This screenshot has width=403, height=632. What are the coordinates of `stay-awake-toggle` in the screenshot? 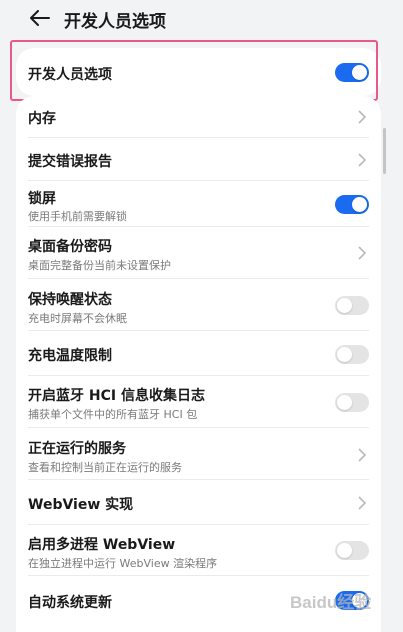 It's located at (352, 305).